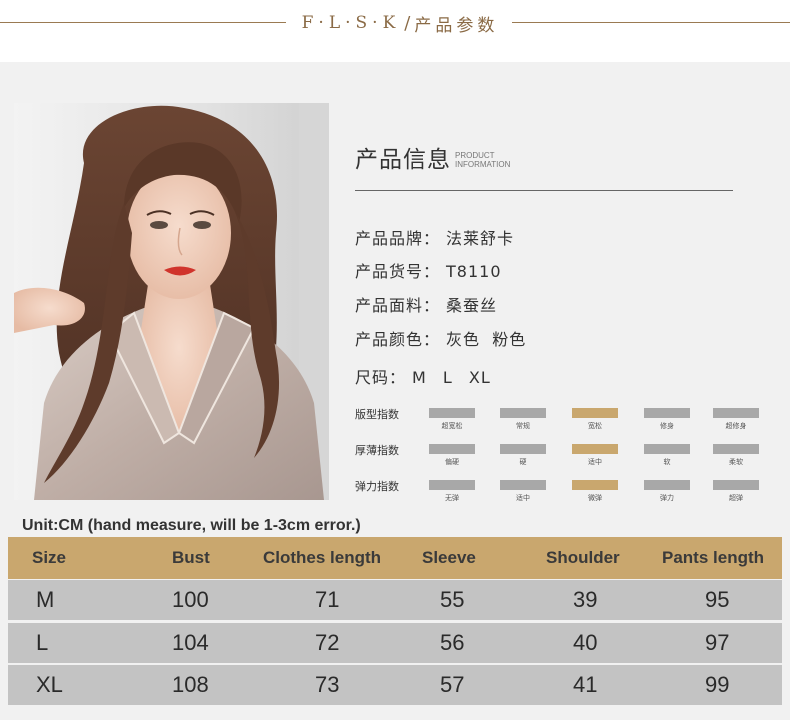 This screenshot has height=720, width=790. Describe the element at coordinates (480, 238) in the screenshot. I see `product-brand-value: 法莱舒卡` at that location.